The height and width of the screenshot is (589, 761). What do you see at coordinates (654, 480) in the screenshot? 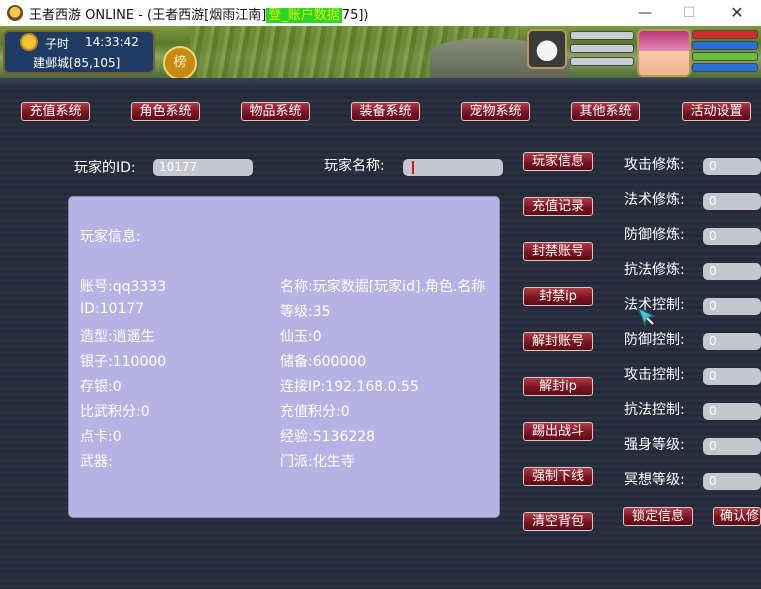
I see `stat-label-meditation-level: 冥想等级:` at bounding box center [654, 480].